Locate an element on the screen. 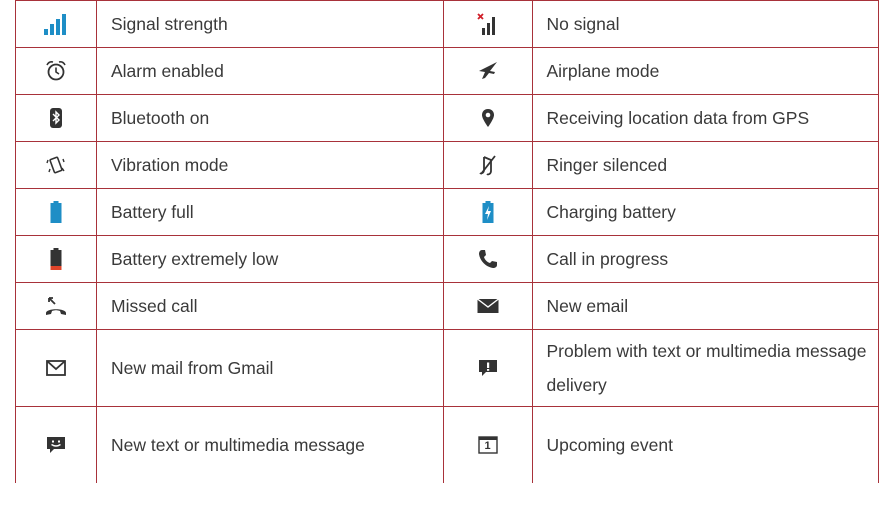 The height and width of the screenshot is (507, 894). table-row: Battery extremely low Call in progress is located at coordinates (447, 259).